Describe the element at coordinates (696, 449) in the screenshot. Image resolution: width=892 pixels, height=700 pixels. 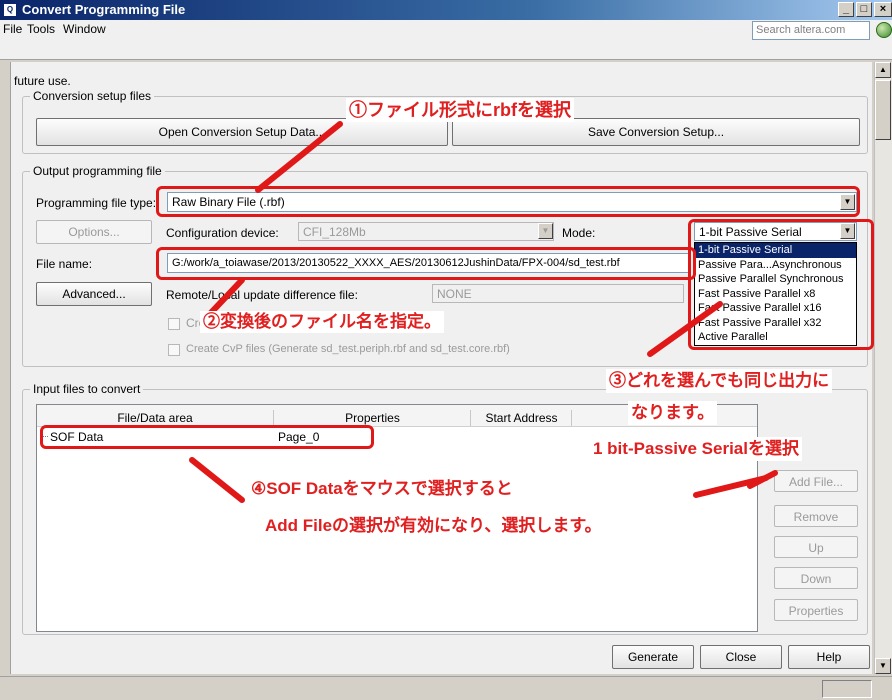
I see `annotation-3-line3: 1 bit-Passive Serialを選択` at that location.